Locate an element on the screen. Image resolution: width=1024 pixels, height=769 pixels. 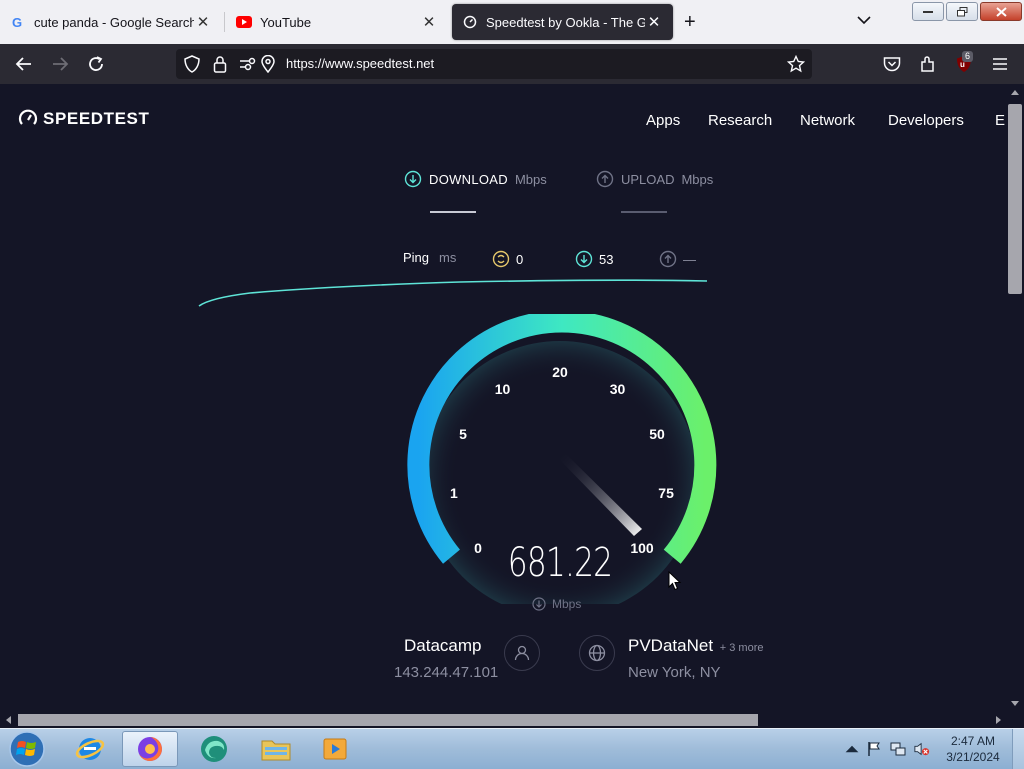
taskbar-media-player is located at coordinates (336, 749).